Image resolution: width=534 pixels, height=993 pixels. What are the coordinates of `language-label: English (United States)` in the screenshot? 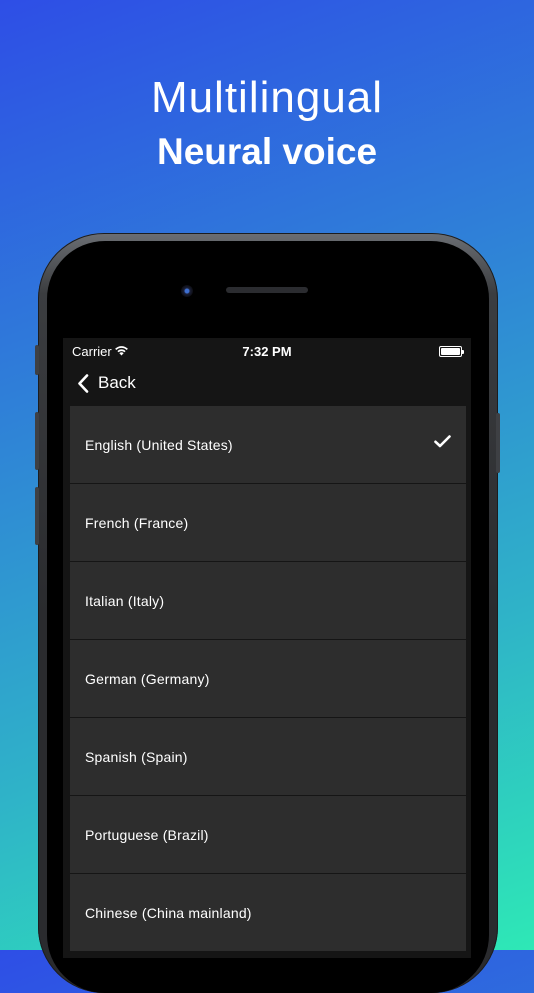 It's located at (159, 444).